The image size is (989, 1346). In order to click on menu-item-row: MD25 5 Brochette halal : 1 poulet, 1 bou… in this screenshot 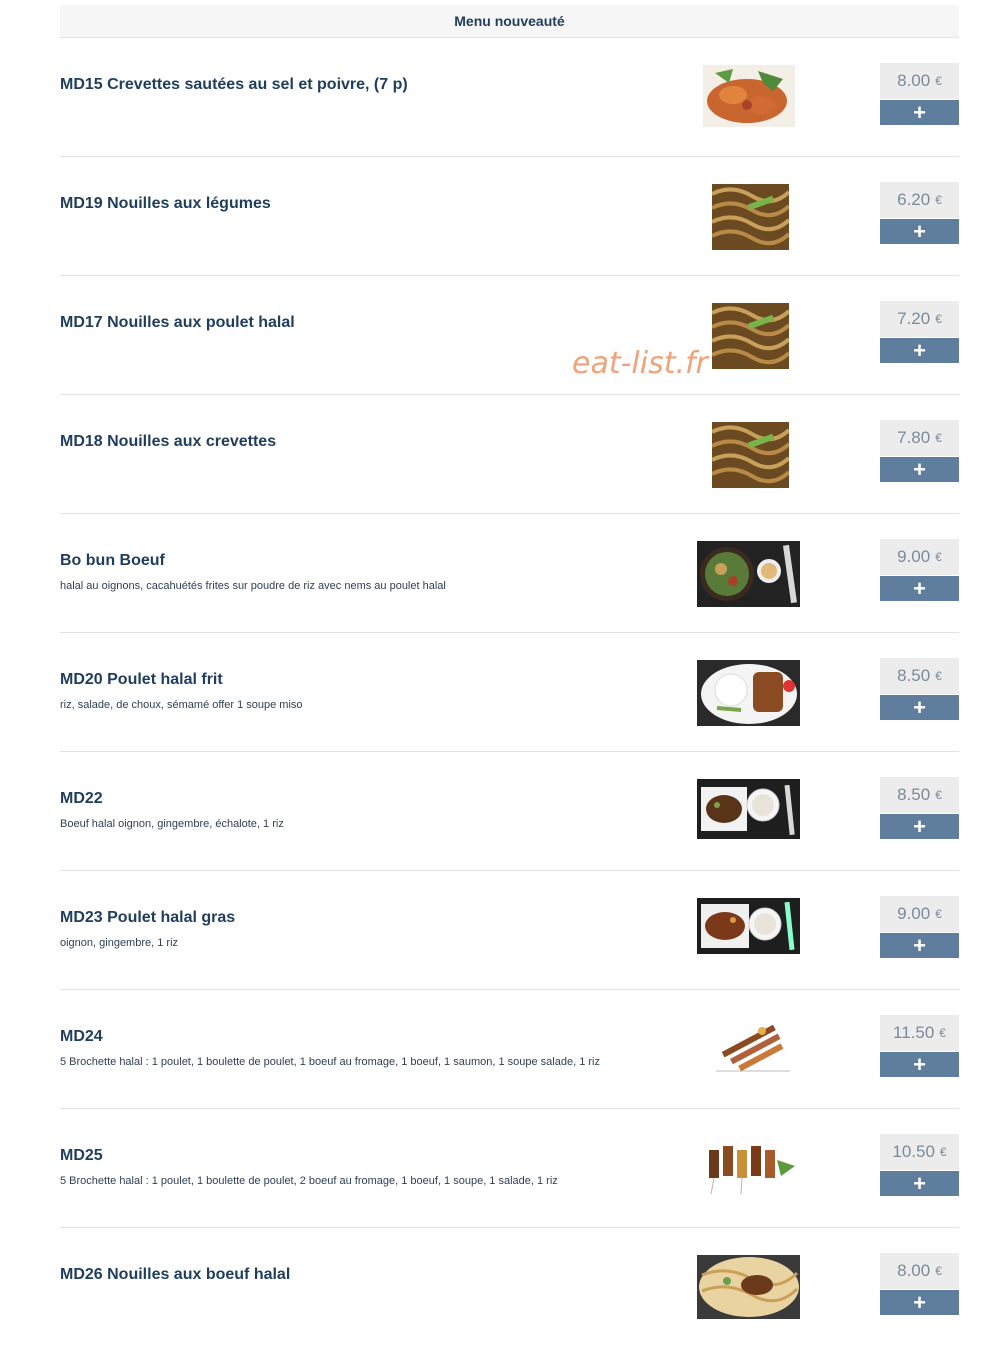, I will do `click(509, 1168)`.